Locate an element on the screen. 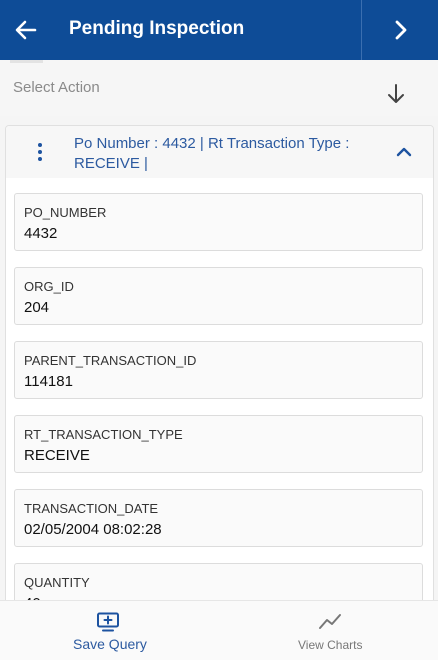 Image resolution: width=438 pixels, height=660 pixels. select-action-bar: Select Action is located at coordinates (219, 88).